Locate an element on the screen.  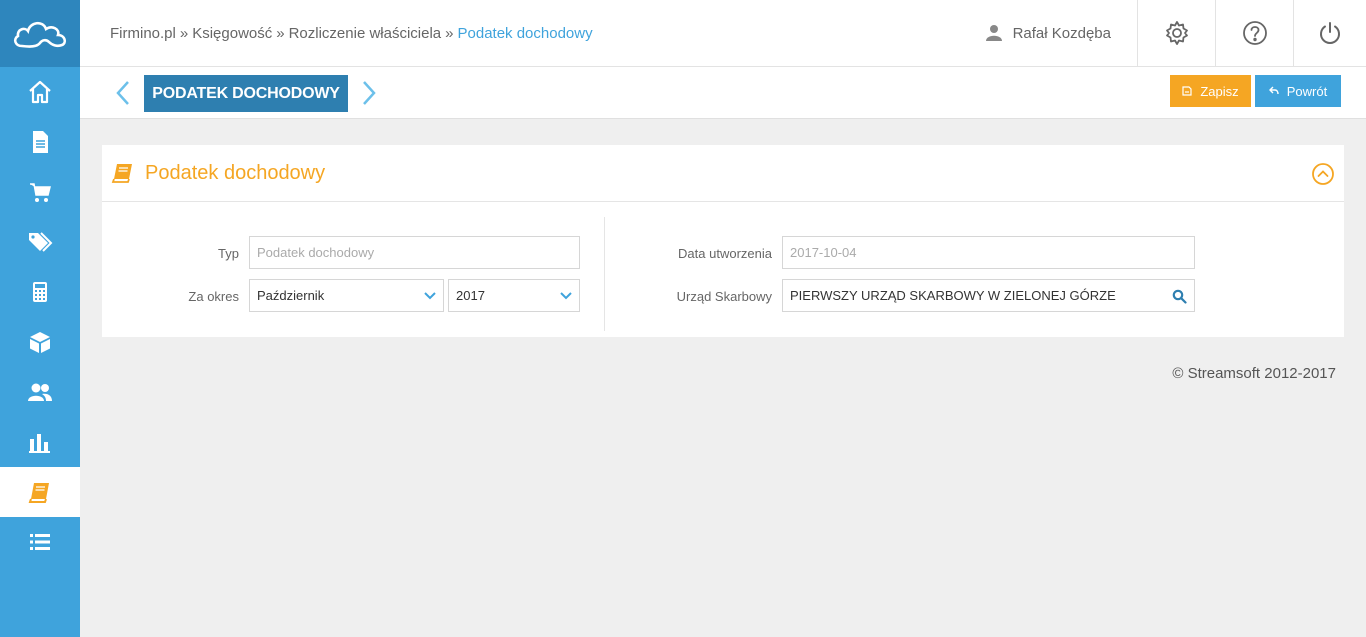
back-button: Powrót is located at coordinates (1298, 91).